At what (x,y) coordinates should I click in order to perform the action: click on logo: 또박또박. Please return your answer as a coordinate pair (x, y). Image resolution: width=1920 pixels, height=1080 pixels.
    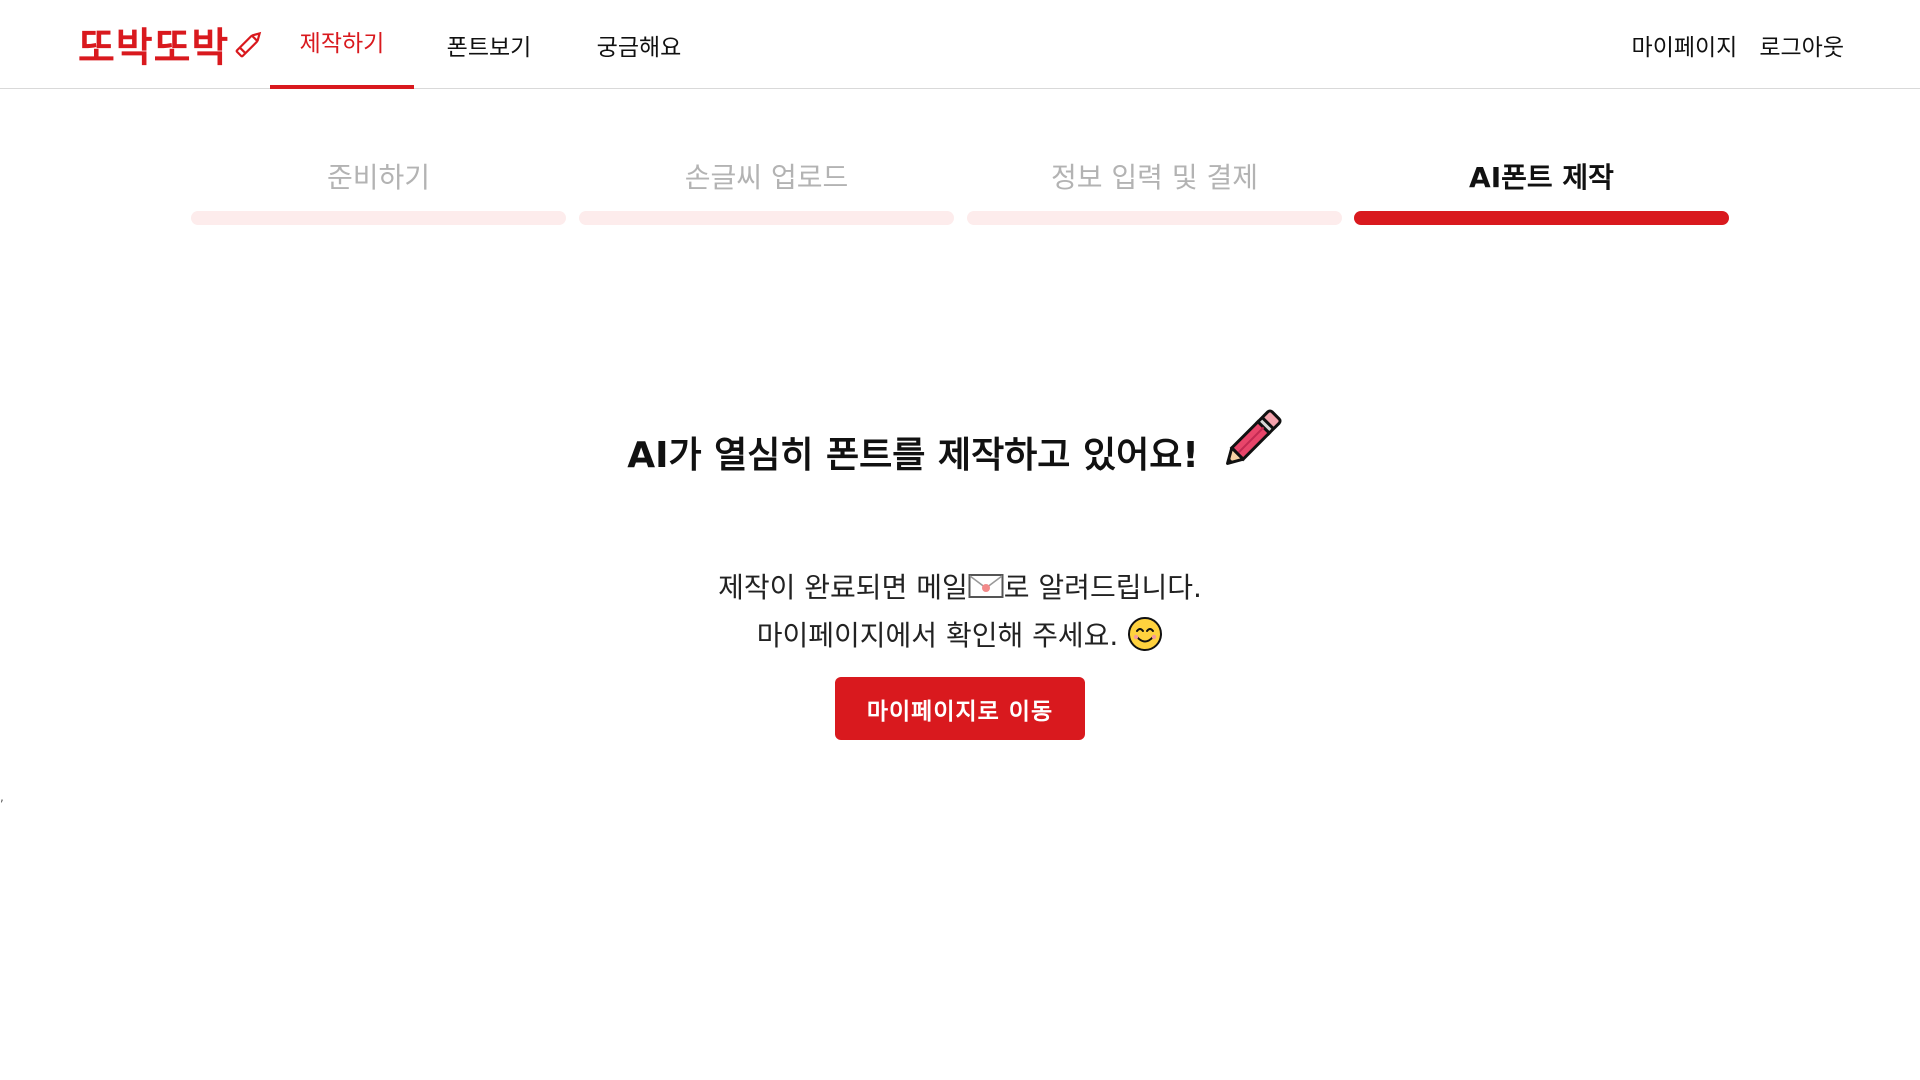
    Looking at the image, I should click on (172, 44).